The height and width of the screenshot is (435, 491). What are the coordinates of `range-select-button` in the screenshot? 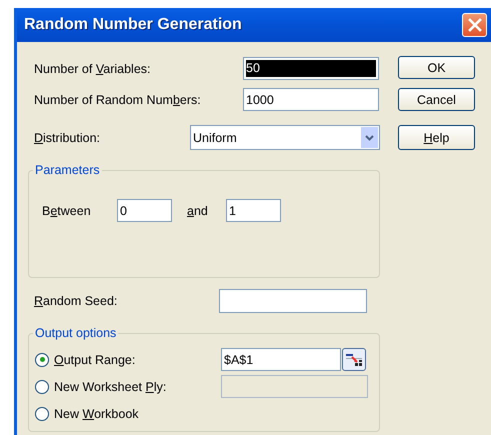 It's located at (354, 359).